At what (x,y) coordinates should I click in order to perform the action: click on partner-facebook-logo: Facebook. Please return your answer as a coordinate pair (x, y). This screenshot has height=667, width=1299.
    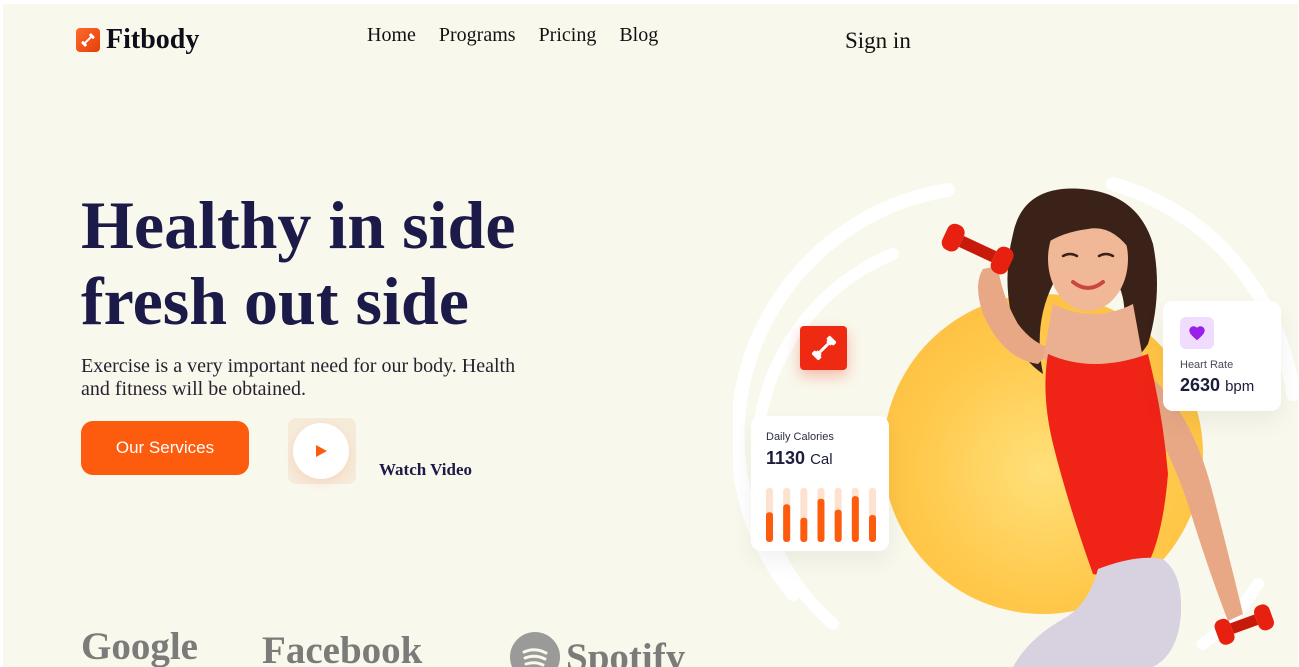
    Looking at the image, I should click on (342, 648).